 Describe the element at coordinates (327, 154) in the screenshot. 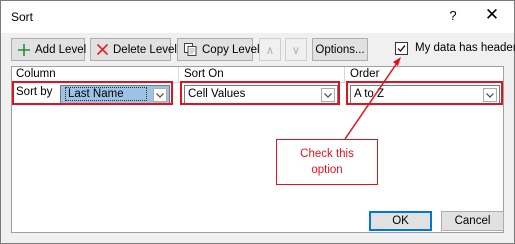

I see `callout-line-1: Check this` at that location.